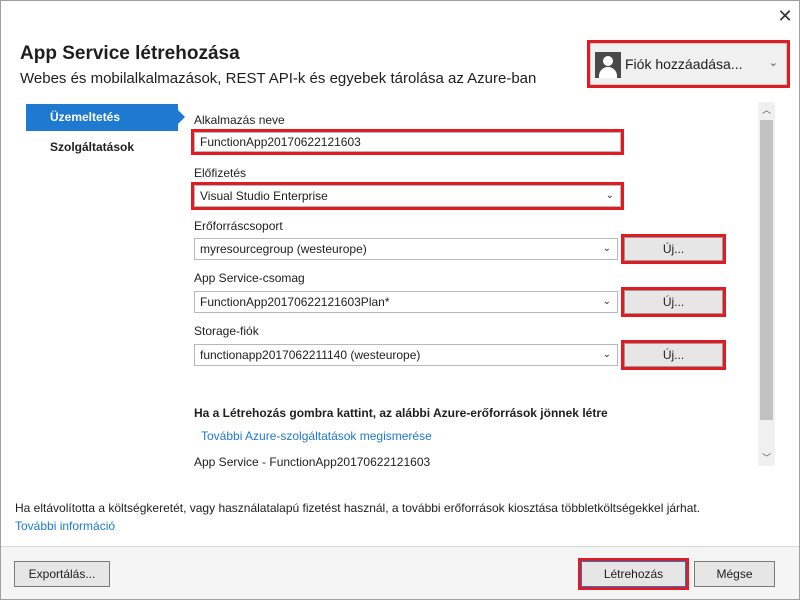  I want to click on subscription-label: Előfizetés, so click(220, 173).